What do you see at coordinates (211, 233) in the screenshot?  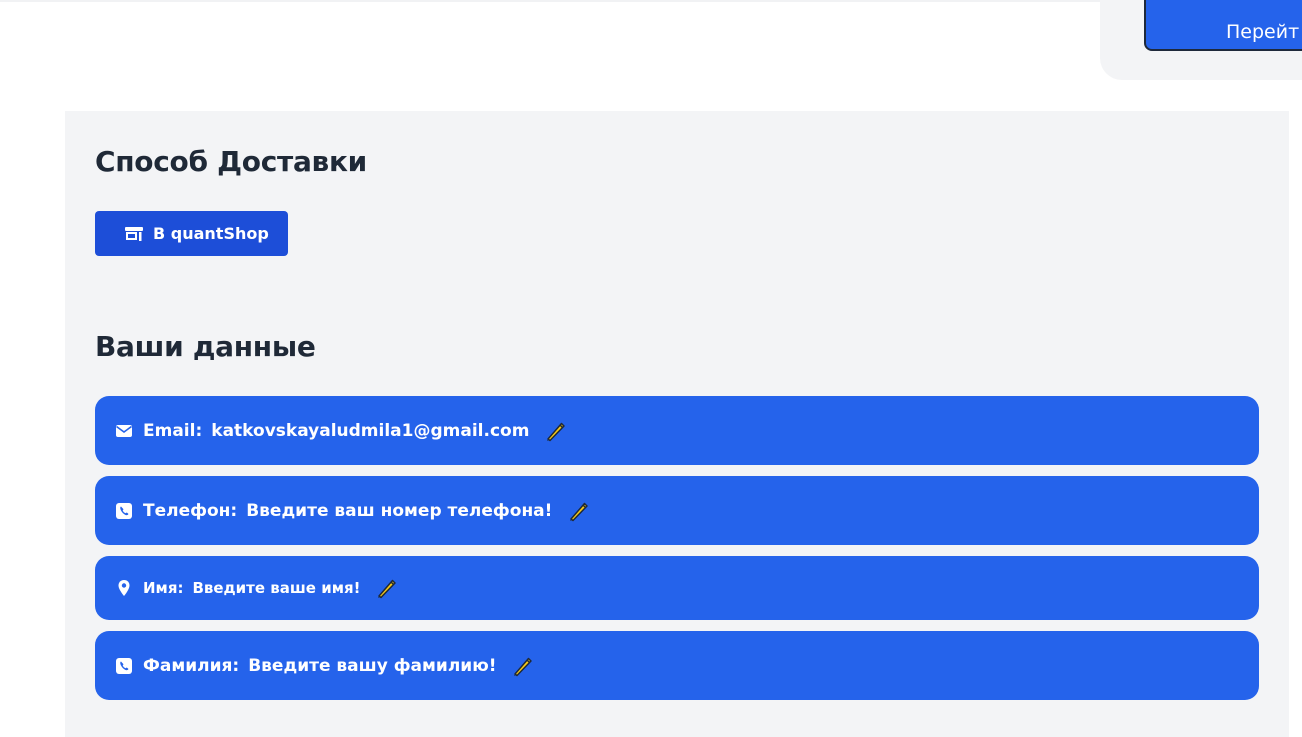 I see `pickup-option-label: В quantShop` at bounding box center [211, 233].